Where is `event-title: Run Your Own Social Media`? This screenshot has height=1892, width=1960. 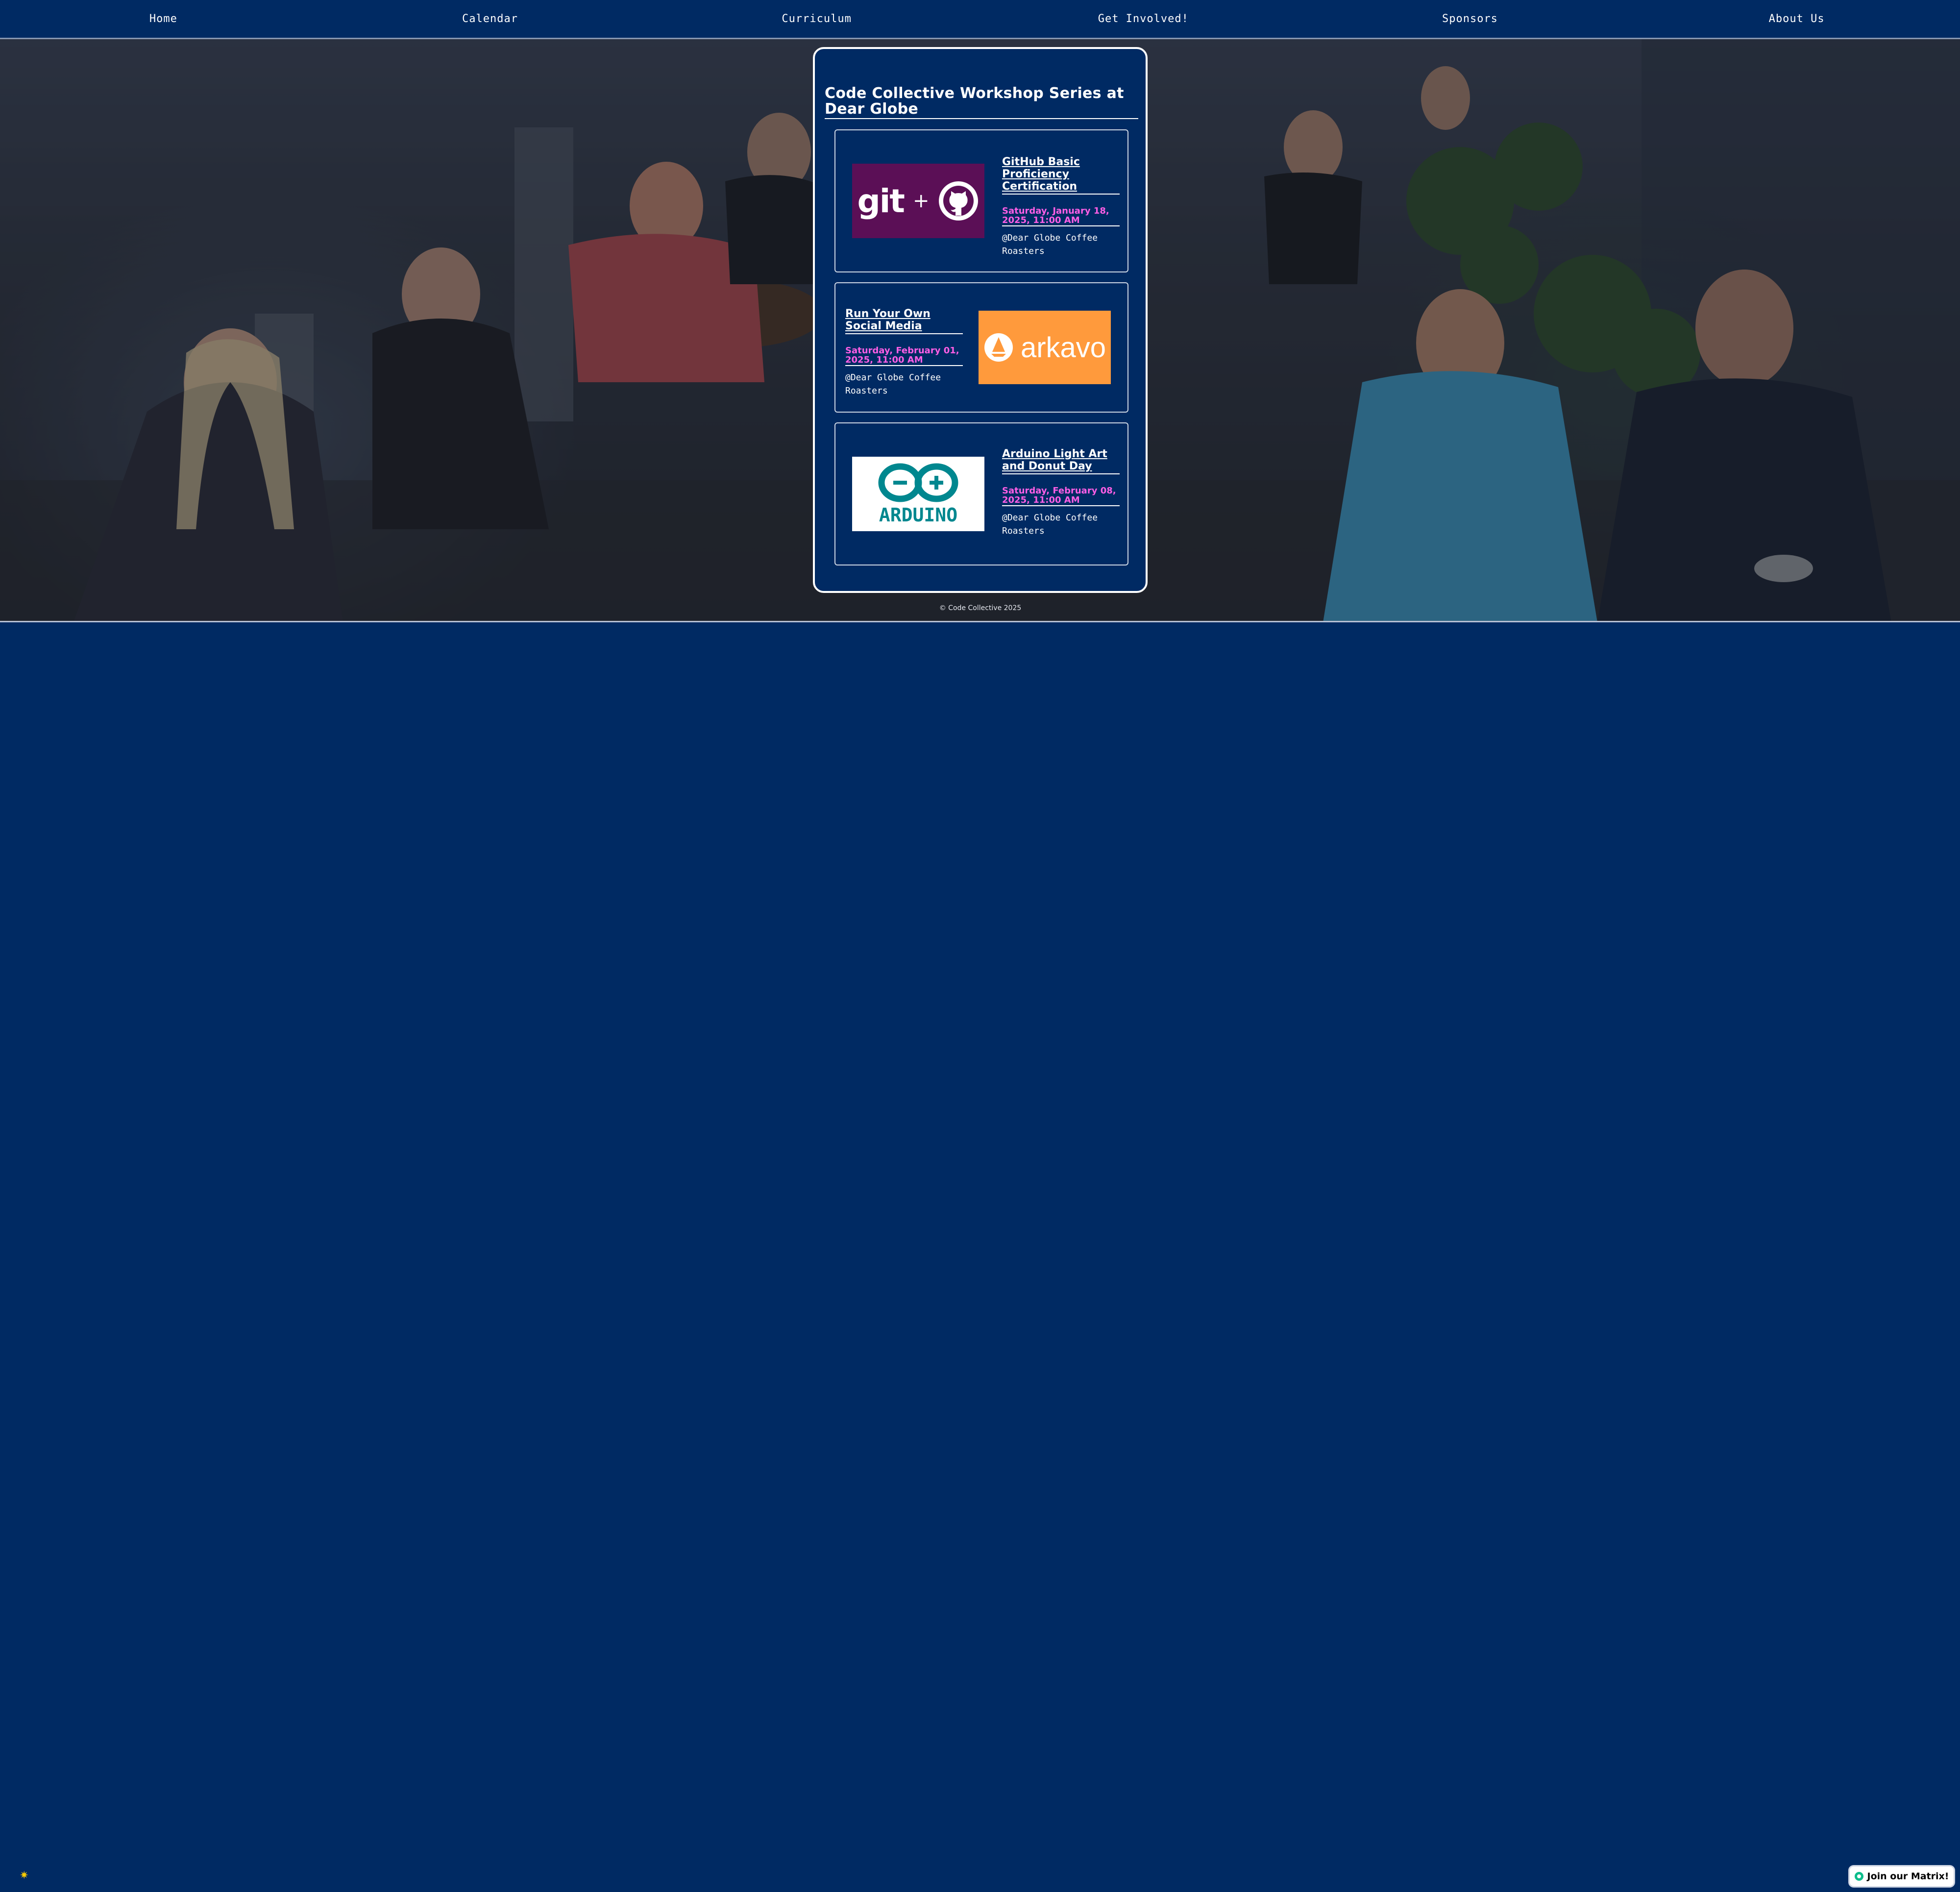 event-title: Run Your Own Social Media is located at coordinates (904, 321).